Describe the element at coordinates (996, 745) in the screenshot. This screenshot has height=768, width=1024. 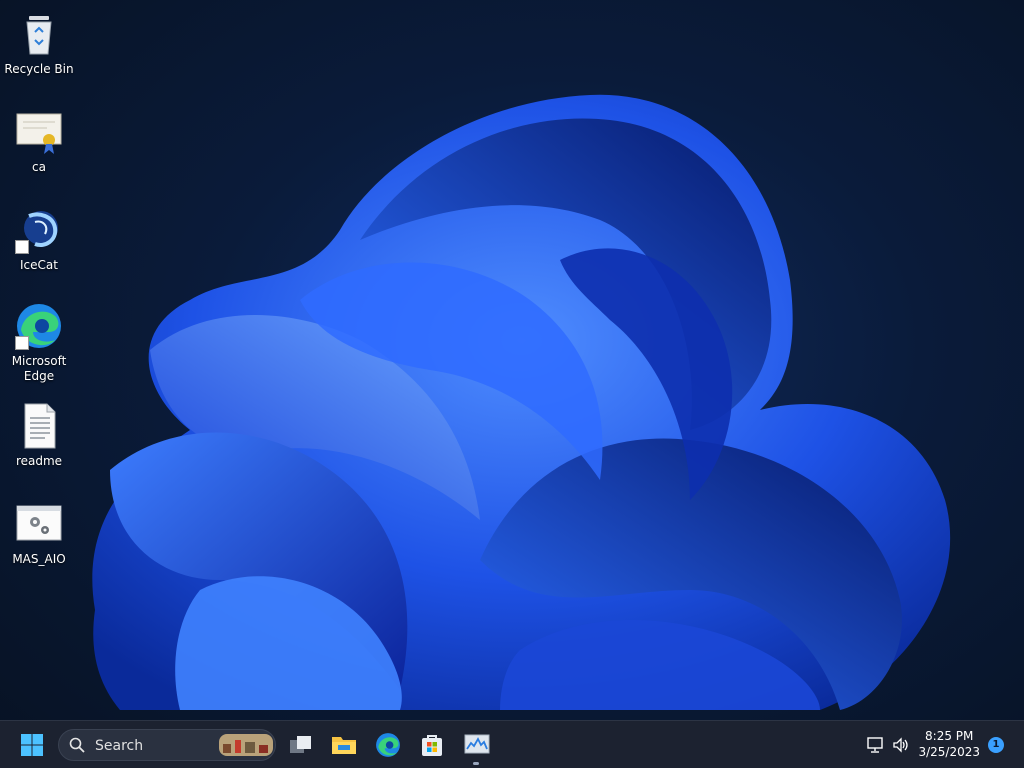
I see `notification-badge: 1` at that location.